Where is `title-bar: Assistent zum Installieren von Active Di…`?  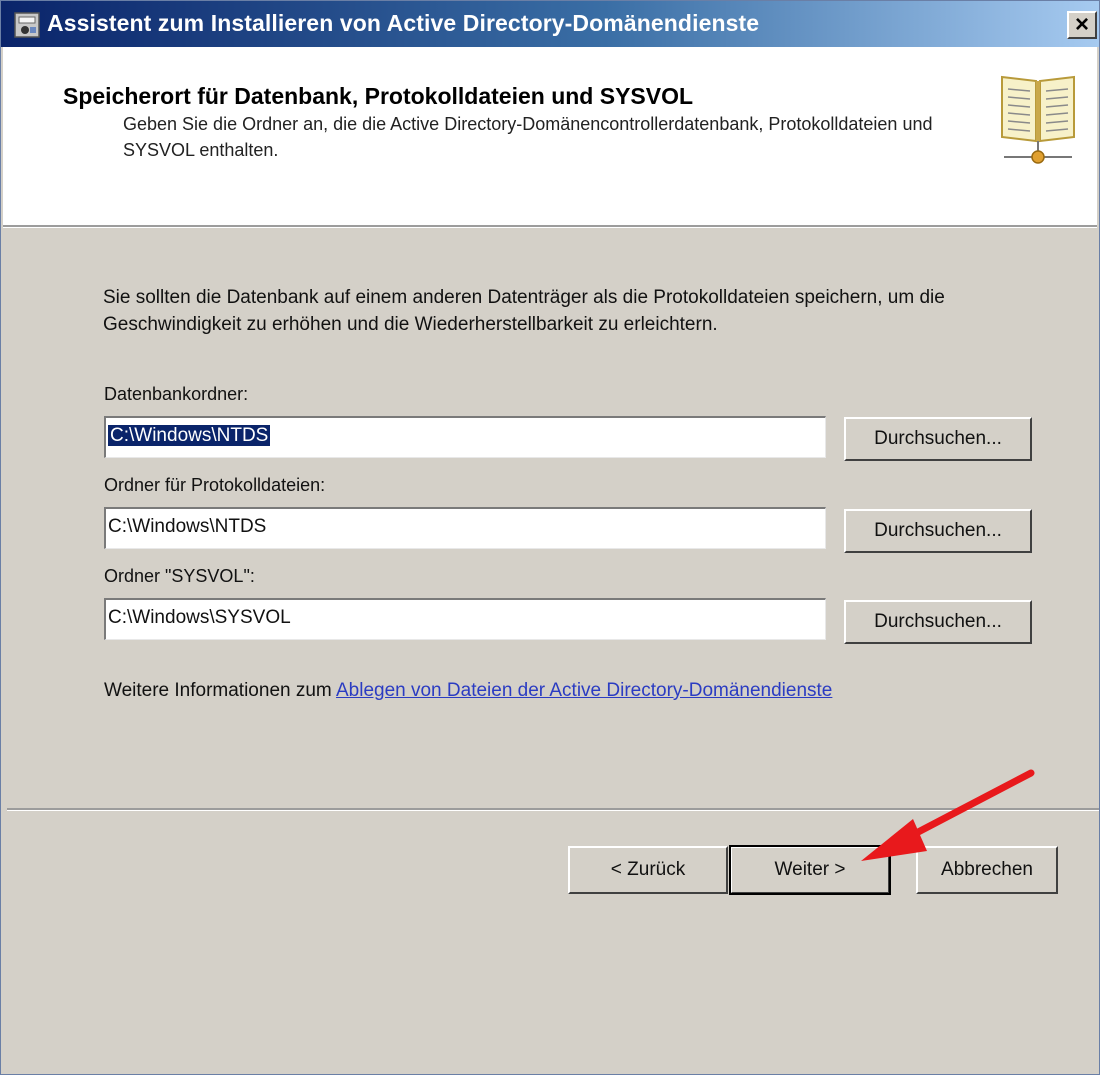 title-bar: Assistent zum Installieren von Active Di… is located at coordinates (550, 24).